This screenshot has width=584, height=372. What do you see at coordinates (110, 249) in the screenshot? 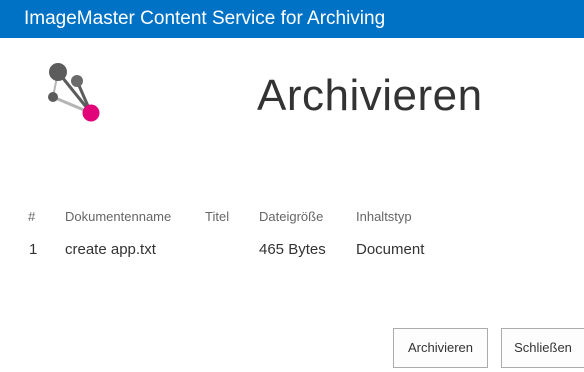
I see `row-document-name: create app.txt` at bounding box center [110, 249].